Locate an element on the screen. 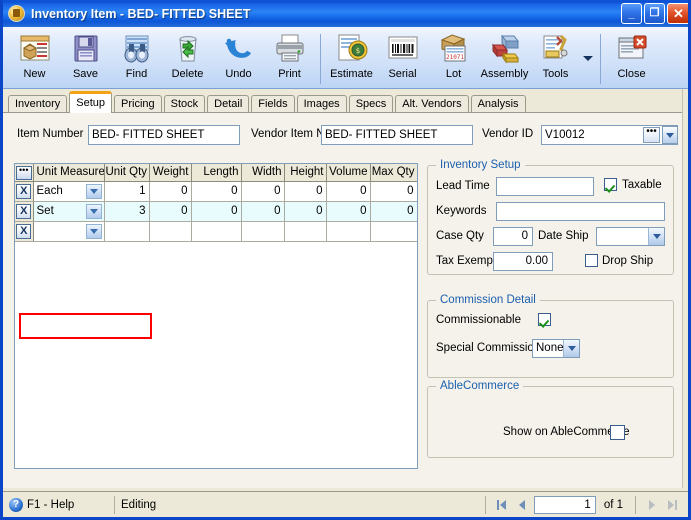 The height and width of the screenshot is (520, 691). help-area: ? F1 - Help is located at coordinates (55, 504).